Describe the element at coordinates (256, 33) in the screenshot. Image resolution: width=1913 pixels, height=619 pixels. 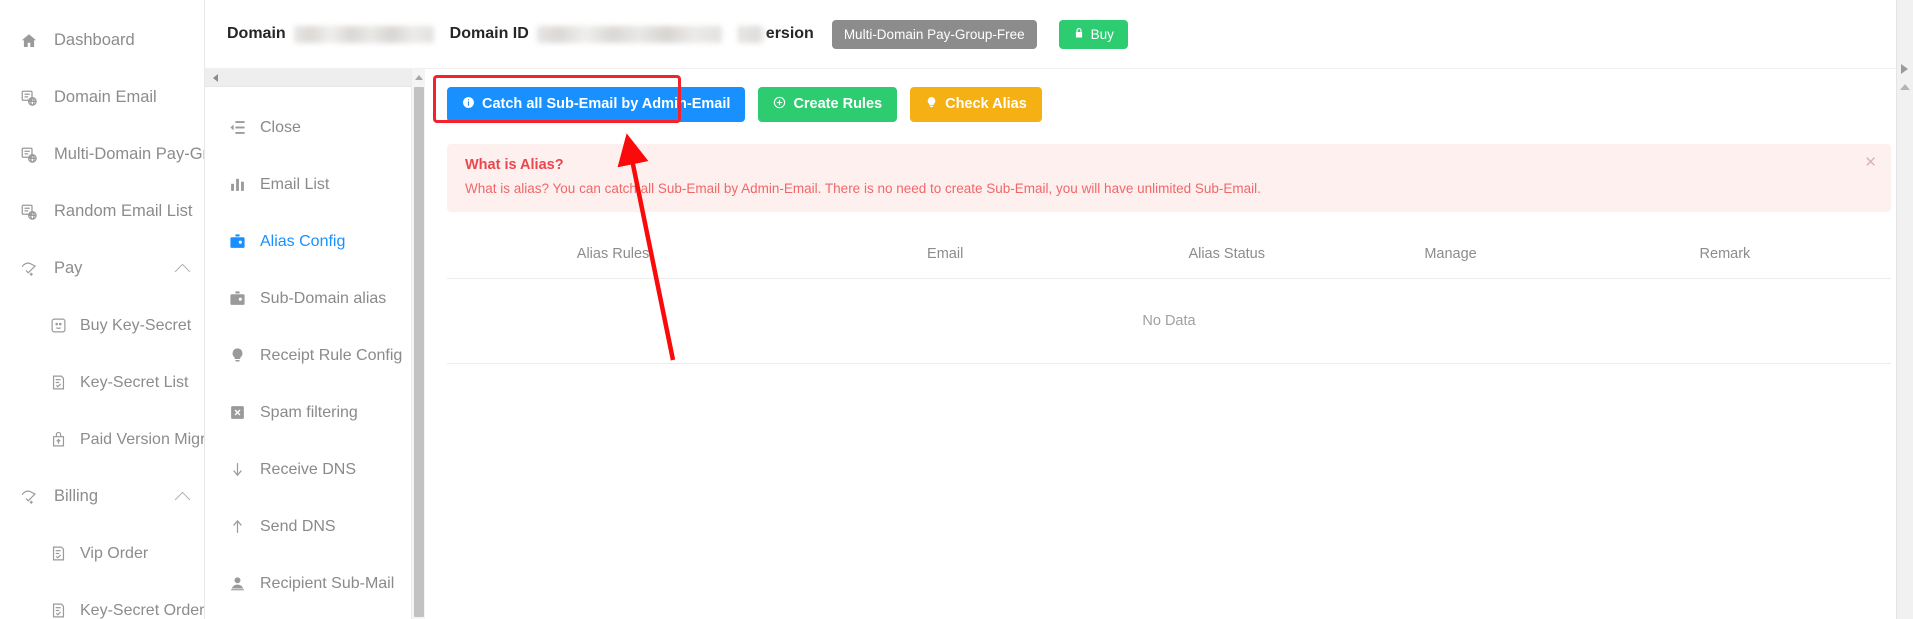
I see `domain-label: Domain` at that location.